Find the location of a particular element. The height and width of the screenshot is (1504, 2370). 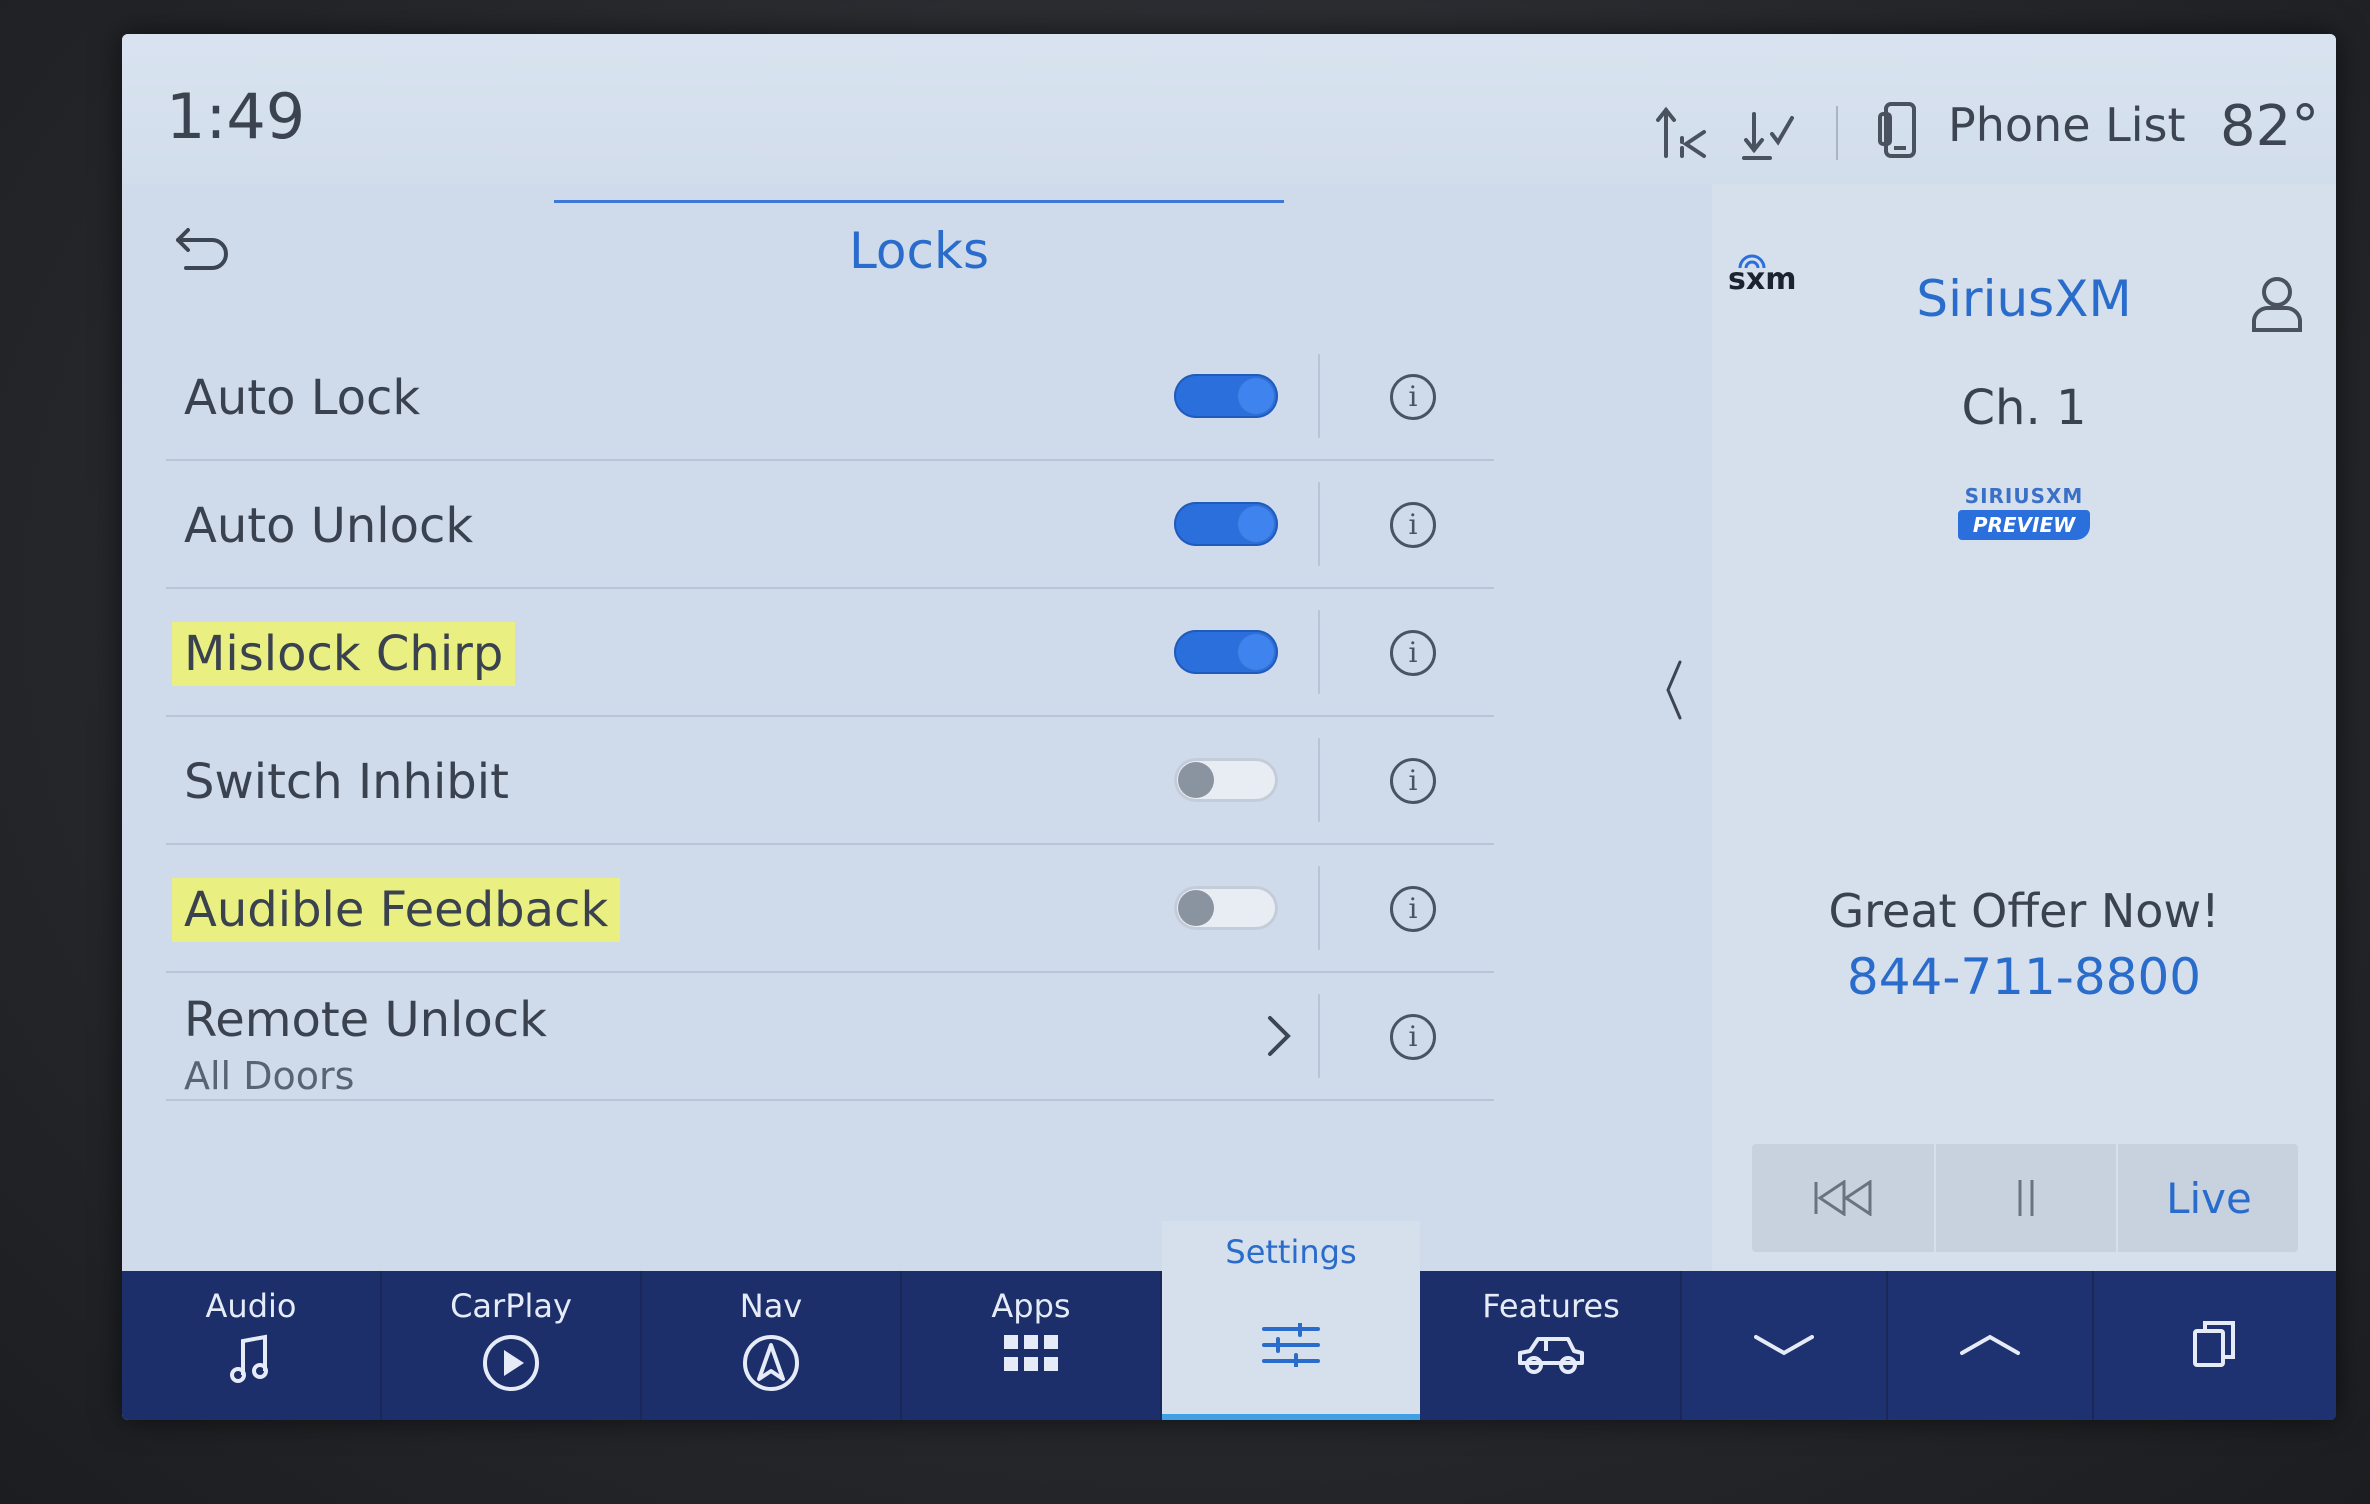

setting-row-switch-inhibit: Switch Inhibit i is located at coordinates (830, 780).